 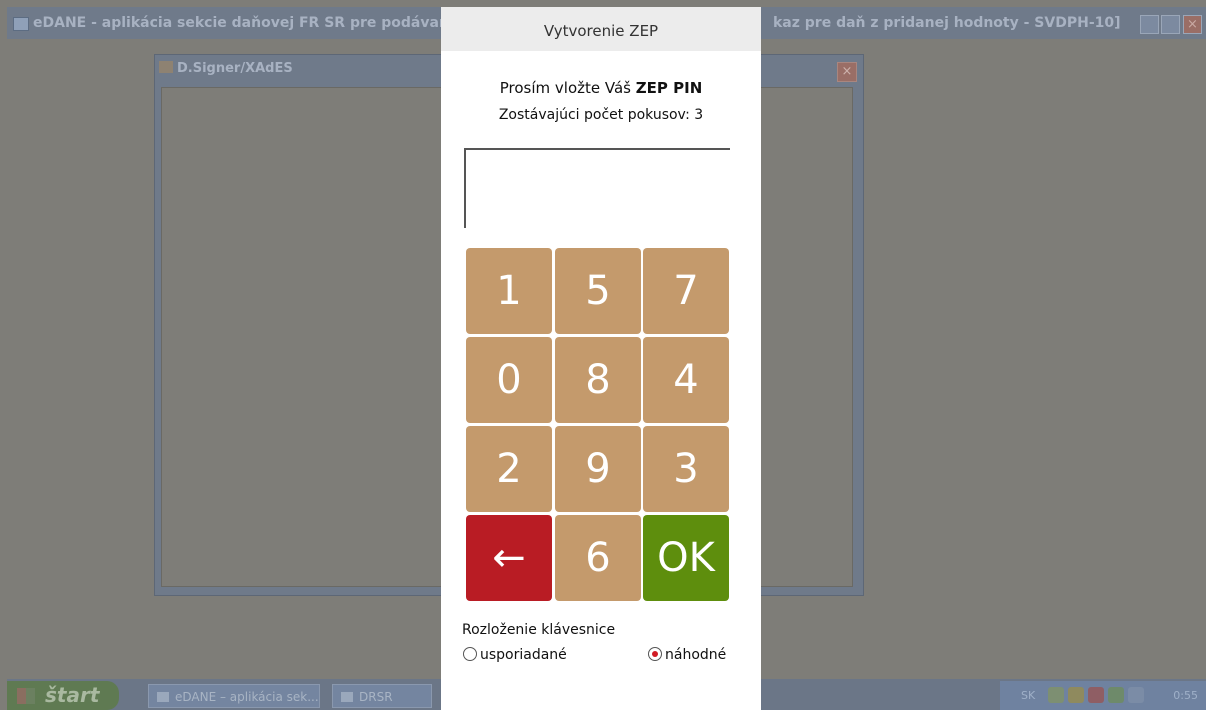 What do you see at coordinates (686, 380) in the screenshot?
I see `key-4: 4` at bounding box center [686, 380].